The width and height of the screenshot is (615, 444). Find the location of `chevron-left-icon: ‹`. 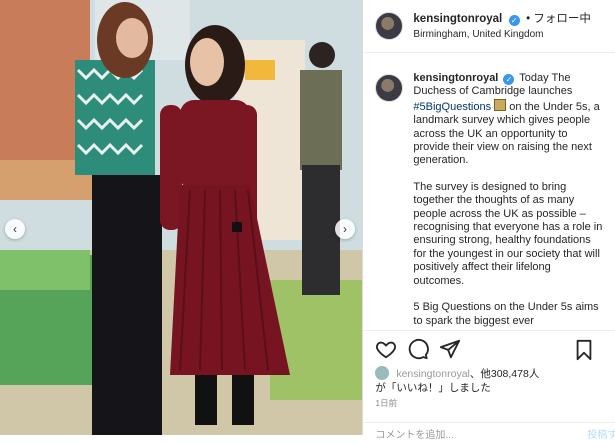

chevron-left-icon: ‹ is located at coordinates (15, 229).